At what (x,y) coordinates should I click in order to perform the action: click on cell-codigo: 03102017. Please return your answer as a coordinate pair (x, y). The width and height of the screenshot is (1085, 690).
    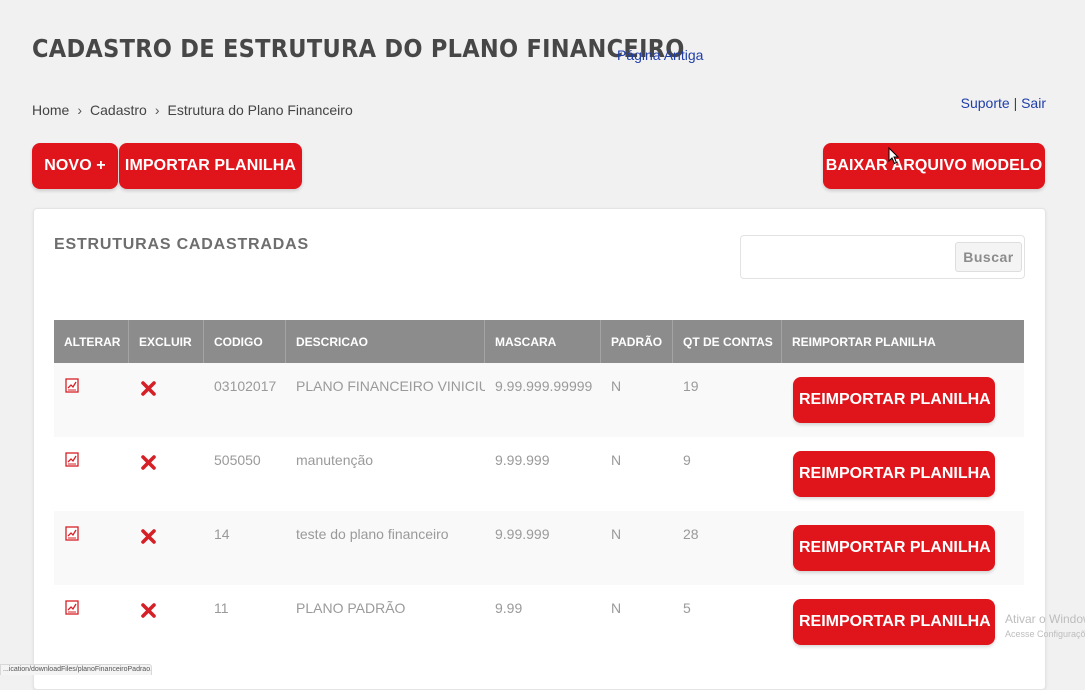
    Looking at the image, I should click on (245, 386).